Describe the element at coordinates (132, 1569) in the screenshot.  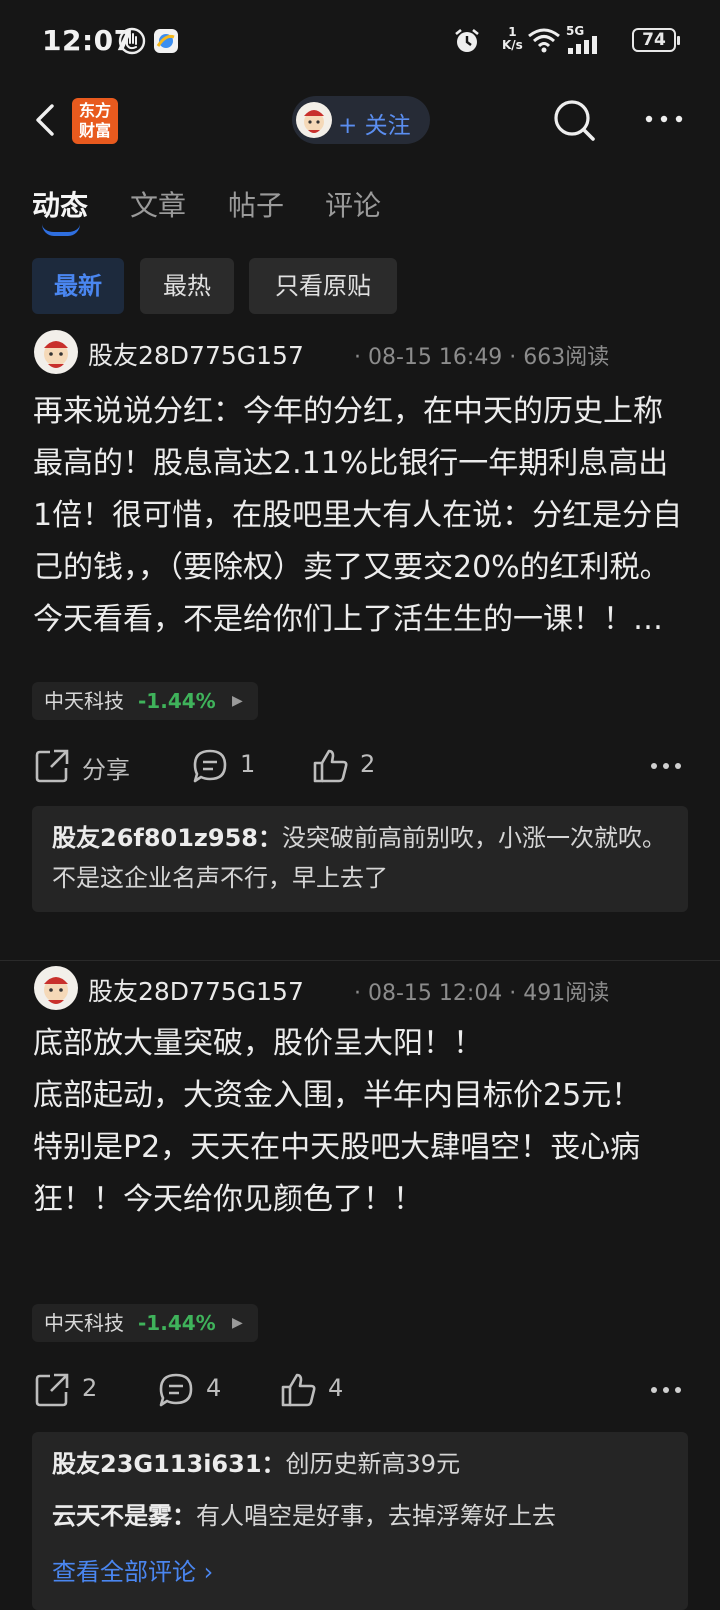
I see `view-all-comments-link: 查看全部评论 ›` at that location.